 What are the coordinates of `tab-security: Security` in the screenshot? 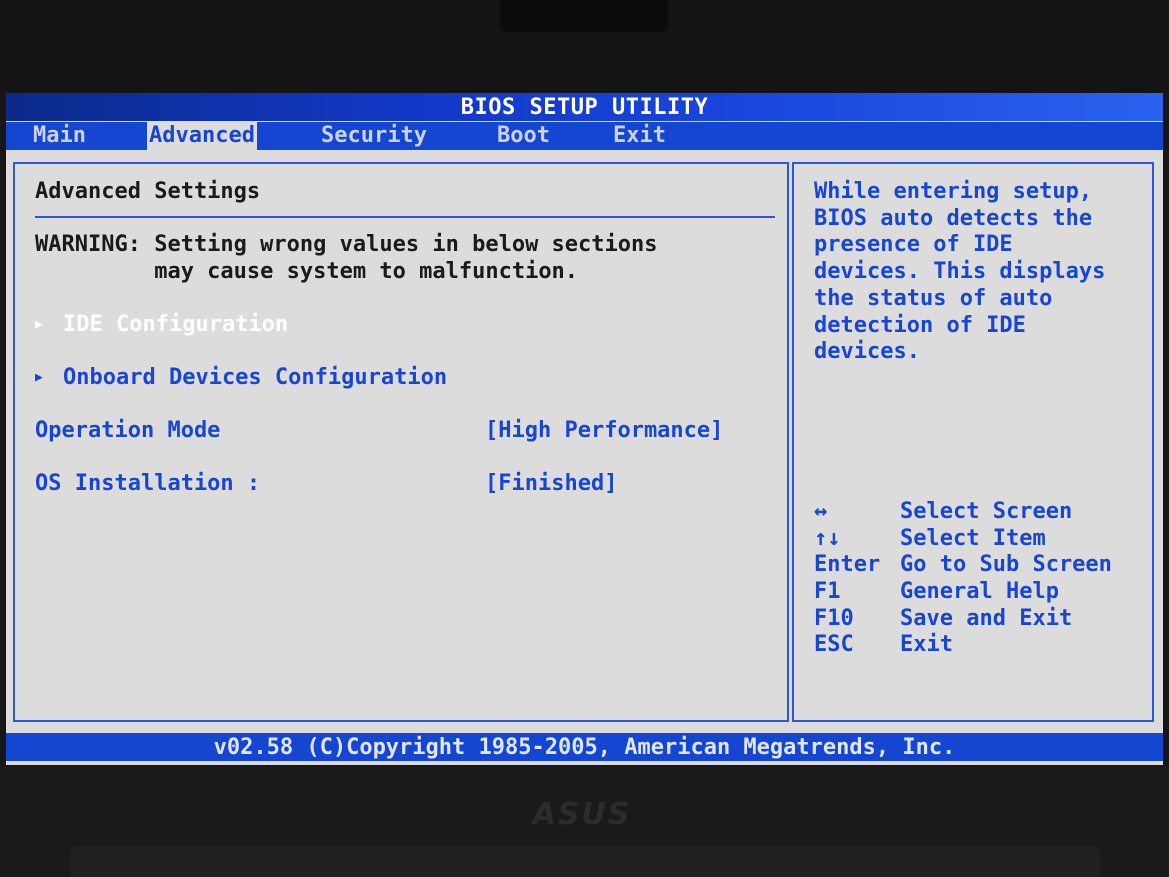 It's located at (374, 136).